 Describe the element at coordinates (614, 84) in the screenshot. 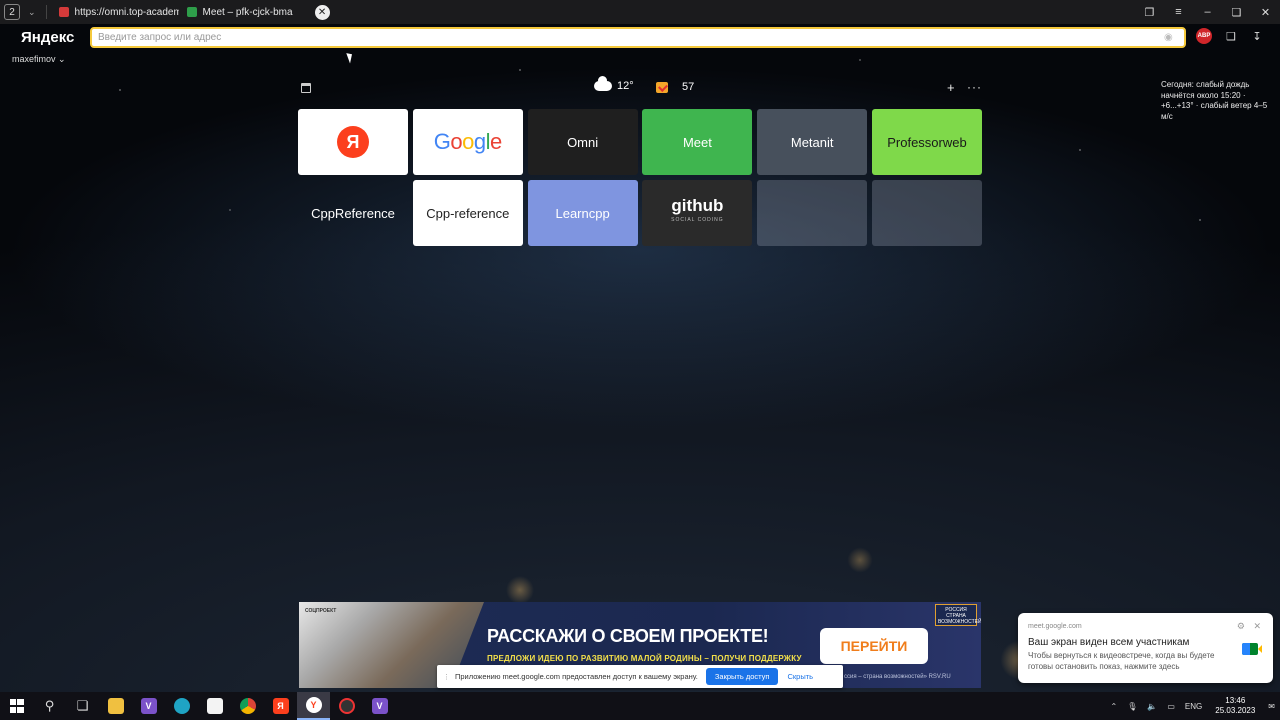

I see `weather-widget: 12°` at that location.